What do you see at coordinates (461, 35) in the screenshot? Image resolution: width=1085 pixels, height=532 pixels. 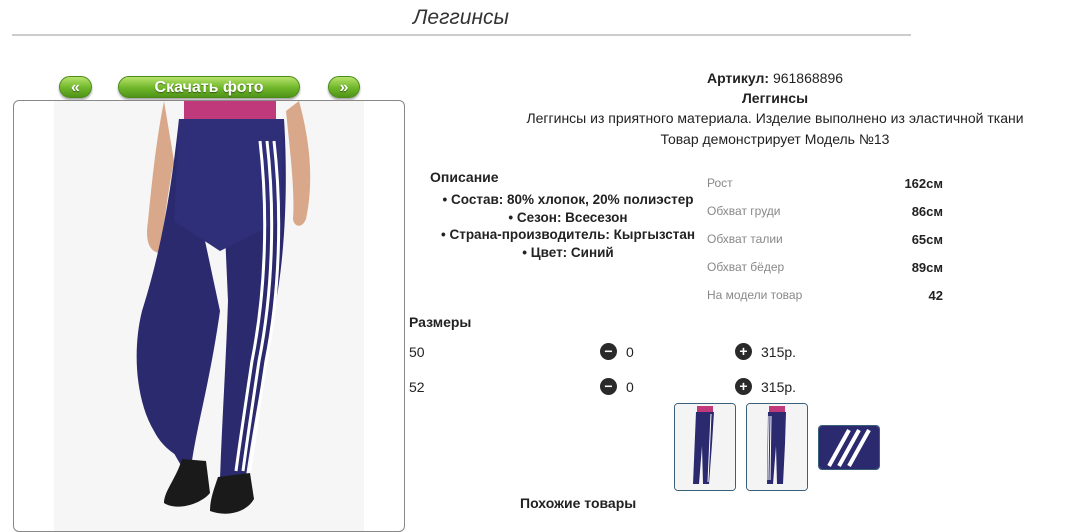 I see `title-divider` at bounding box center [461, 35].